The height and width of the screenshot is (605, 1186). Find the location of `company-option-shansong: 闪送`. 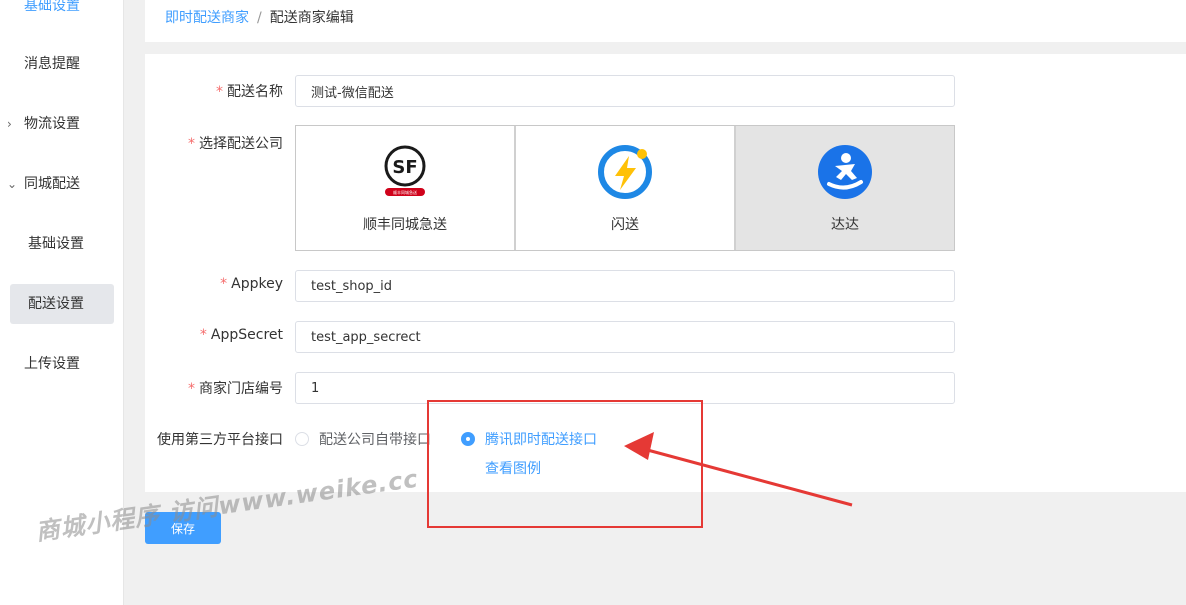

company-option-shansong: 闪送 is located at coordinates (626, 188).